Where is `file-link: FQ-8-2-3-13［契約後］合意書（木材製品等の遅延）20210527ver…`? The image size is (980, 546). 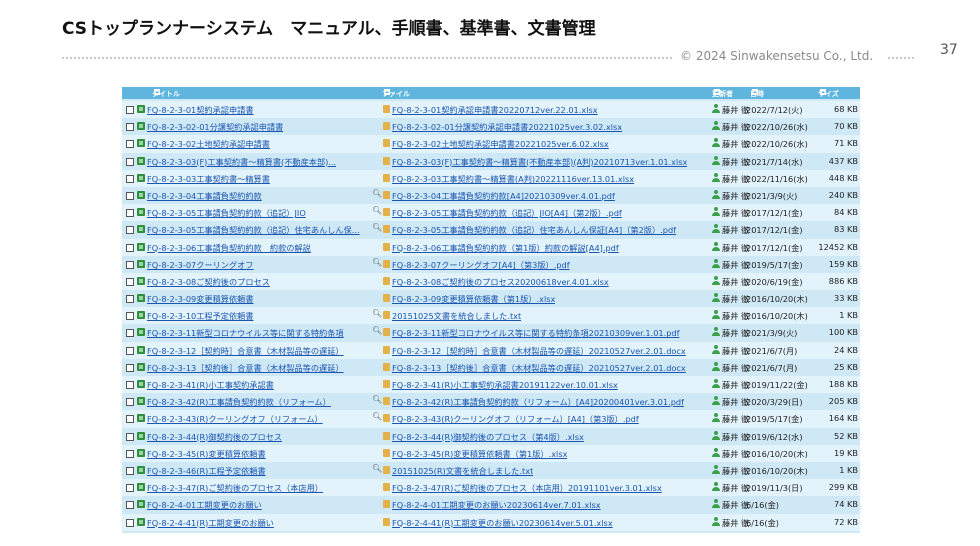 file-link: FQ-8-2-3-13［契約後］合意書（木材製品等の遅延）20210527ver… is located at coordinates (539, 368).